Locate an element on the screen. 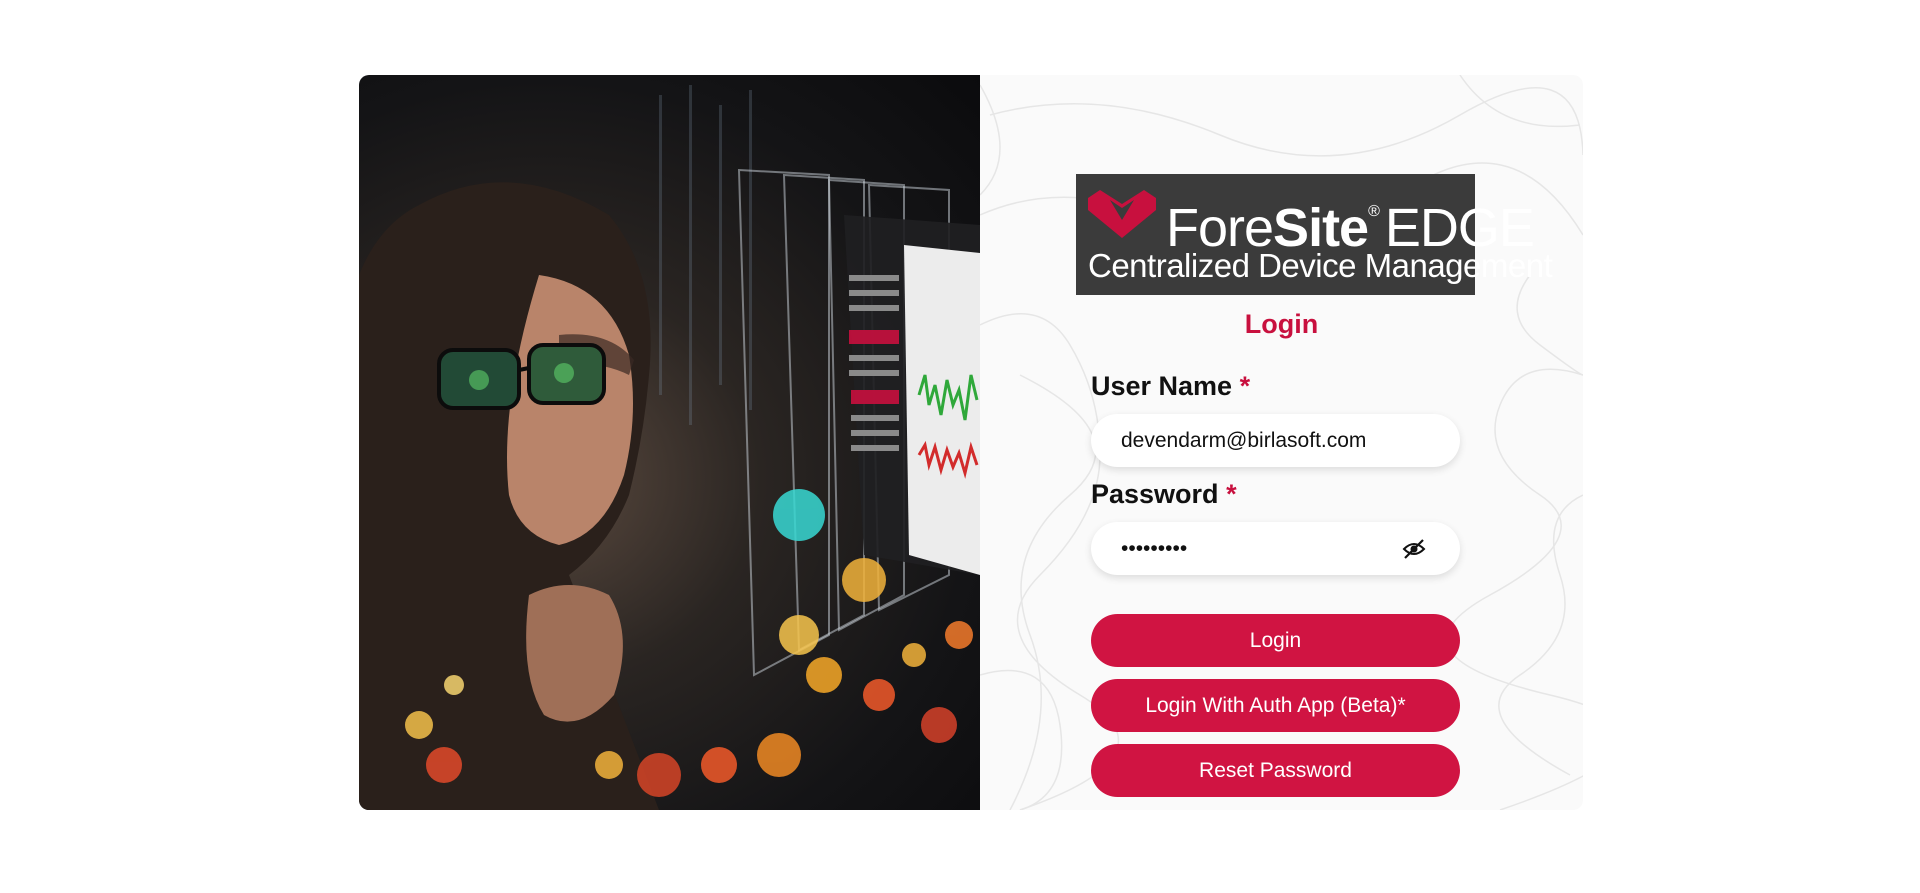 The height and width of the screenshot is (893, 1920). password-label: Password * is located at coordinates (1164, 494).